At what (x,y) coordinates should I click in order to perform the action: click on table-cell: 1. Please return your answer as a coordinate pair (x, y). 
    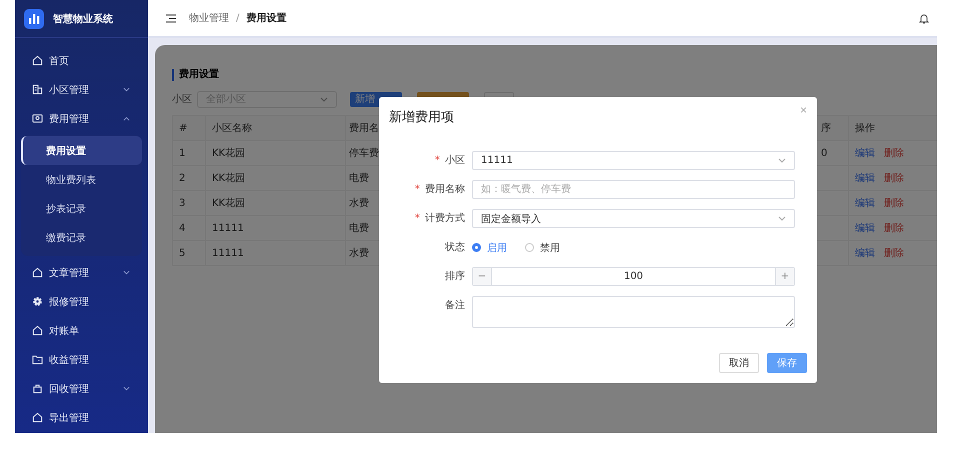
    Looking at the image, I should click on (189, 153).